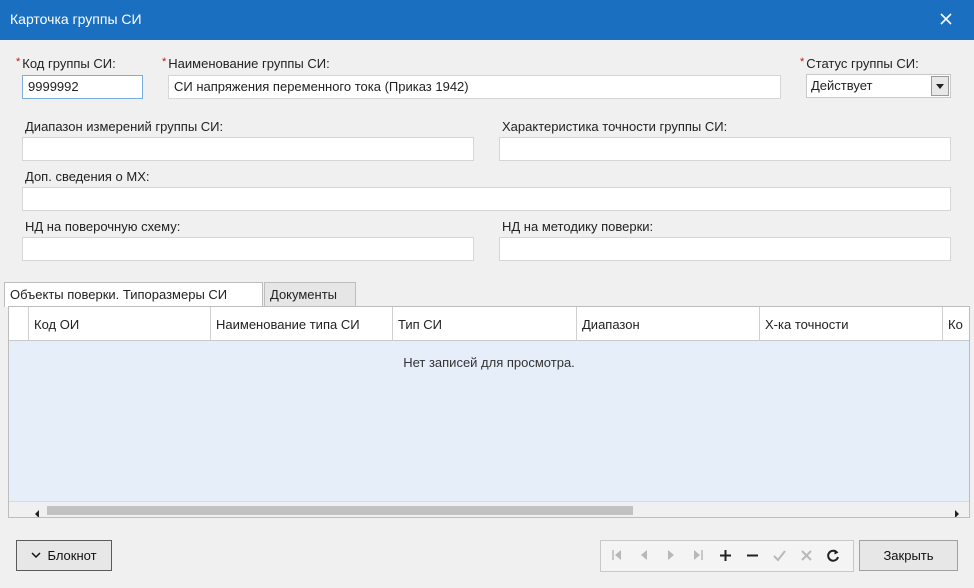 The height and width of the screenshot is (588, 974). I want to click on column-header-more: Ко, so click(956, 324).